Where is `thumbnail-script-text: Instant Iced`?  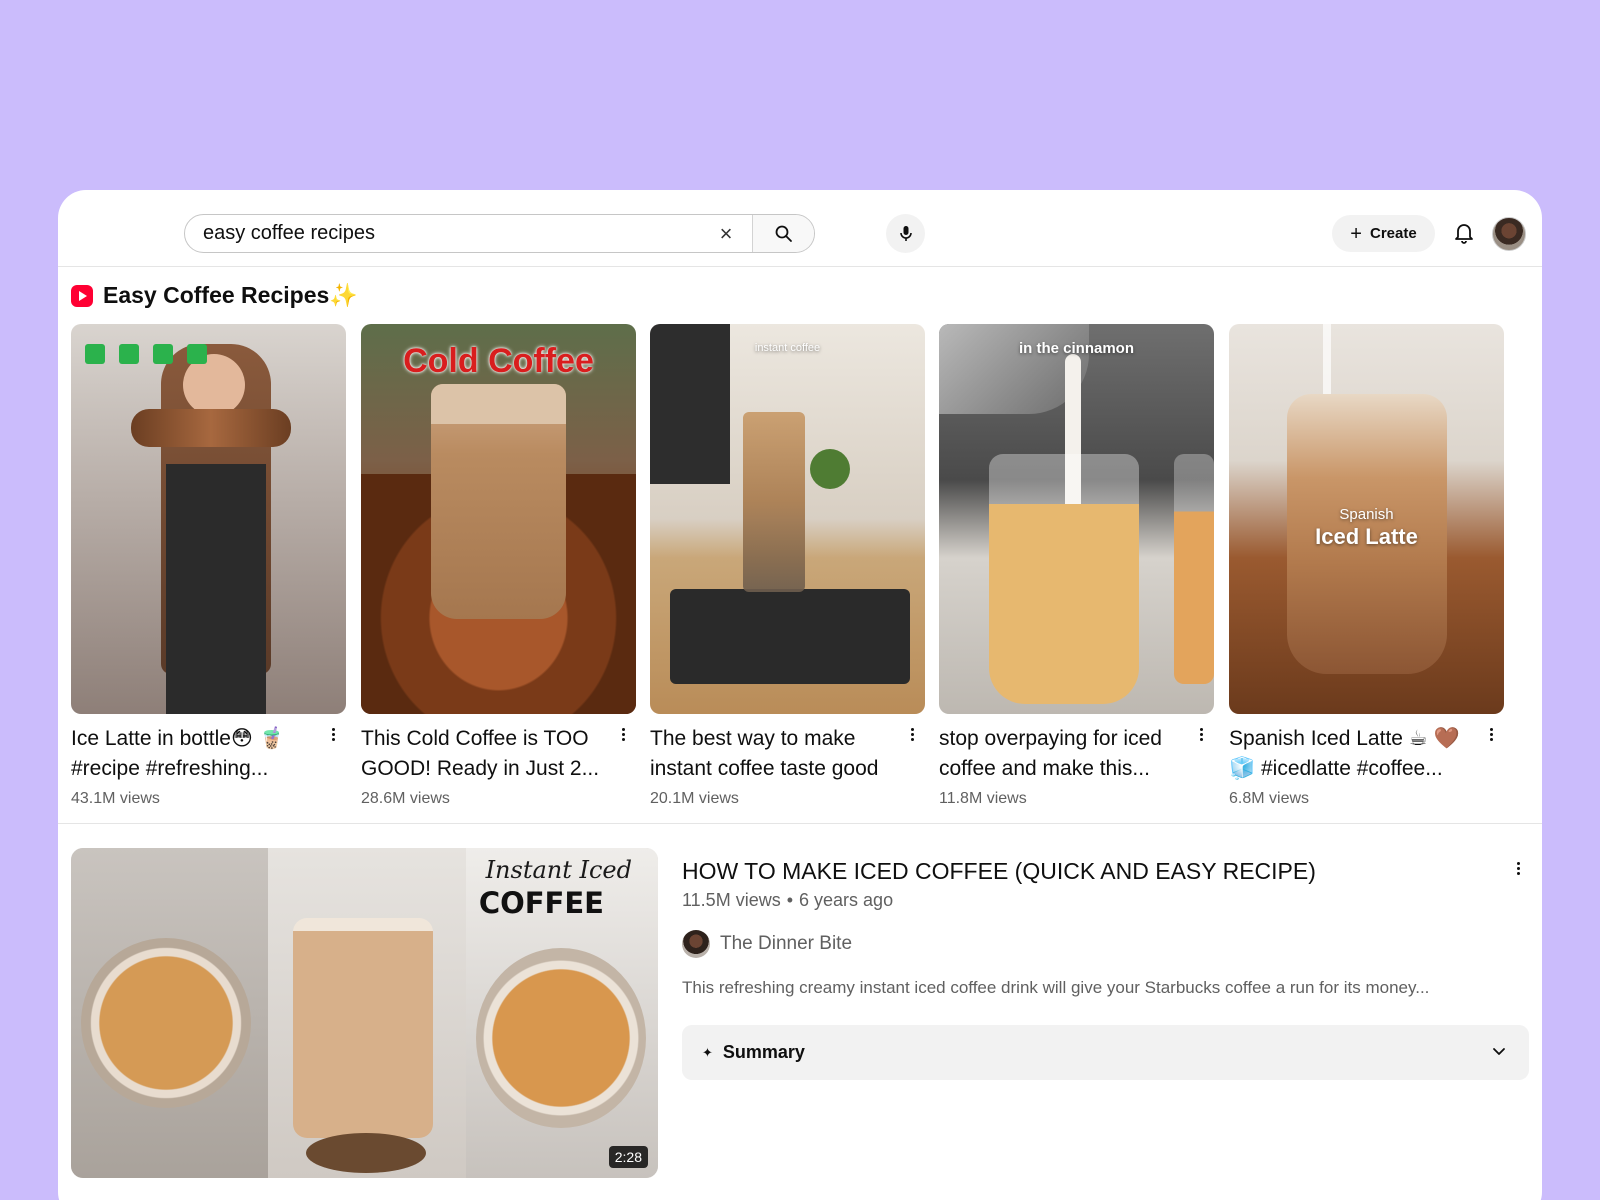
thumbnail-script-text: Instant Iced is located at coordinates (558, 870).